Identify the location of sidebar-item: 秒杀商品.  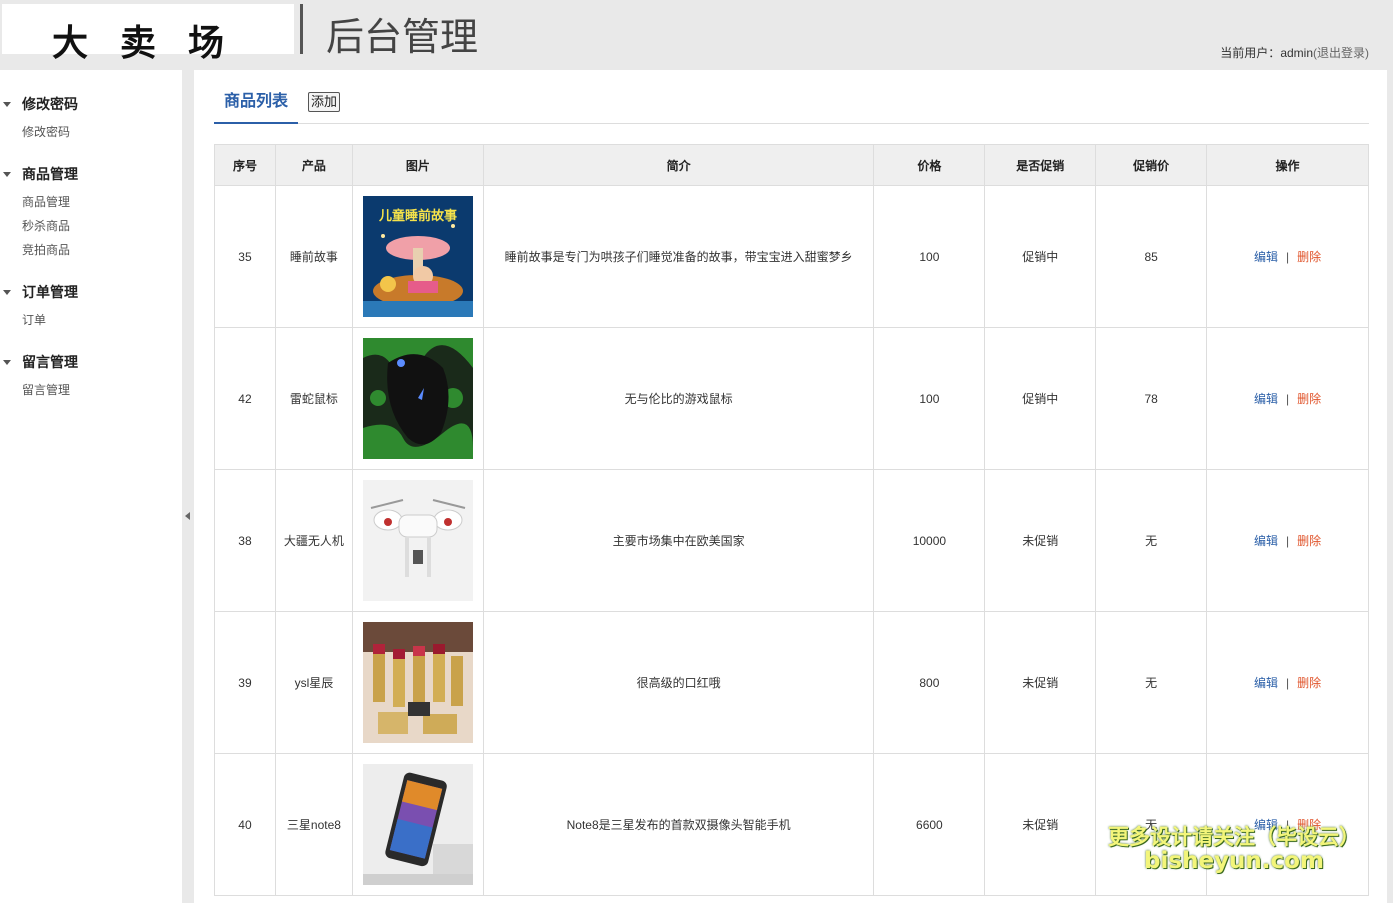
(102, 226).